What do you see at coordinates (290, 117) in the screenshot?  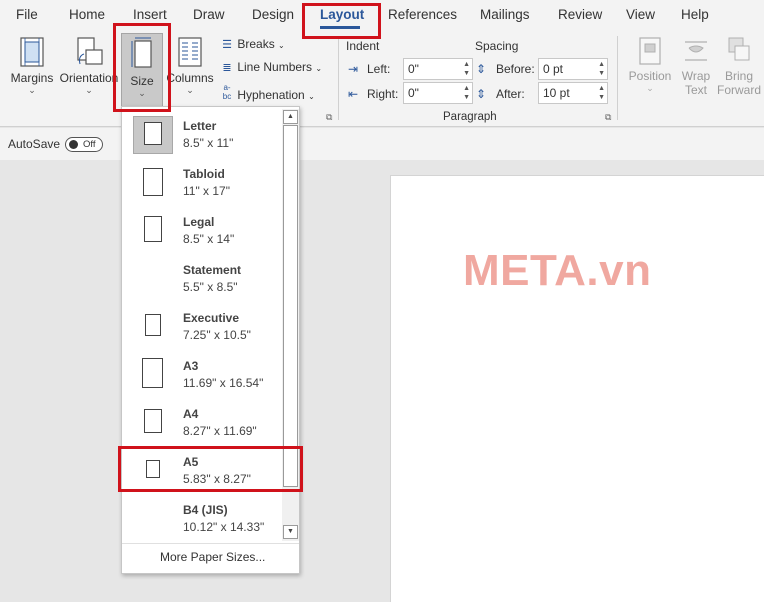 I see `scroll-up-icon: ▲` at bounding box center [290, 117].